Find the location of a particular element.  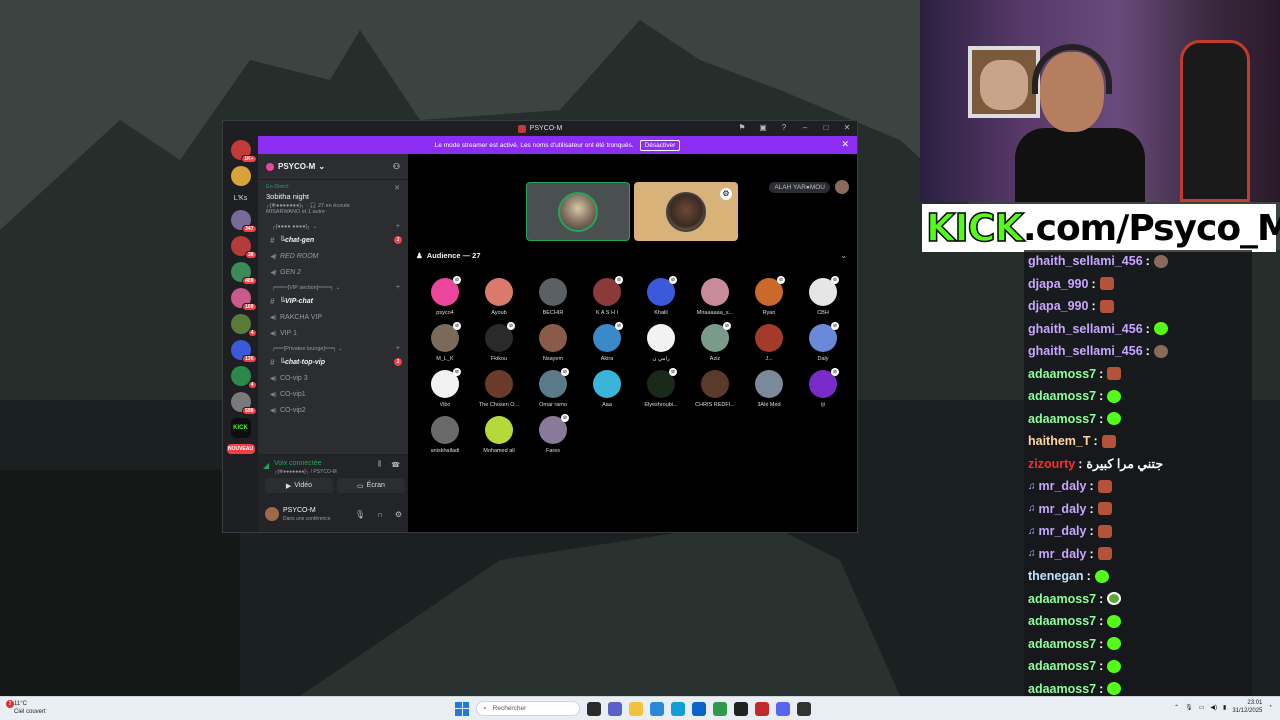

category-header: ┌[●●●● ●●●●]┐ ⌄ + is located at coordinates (333, 225).